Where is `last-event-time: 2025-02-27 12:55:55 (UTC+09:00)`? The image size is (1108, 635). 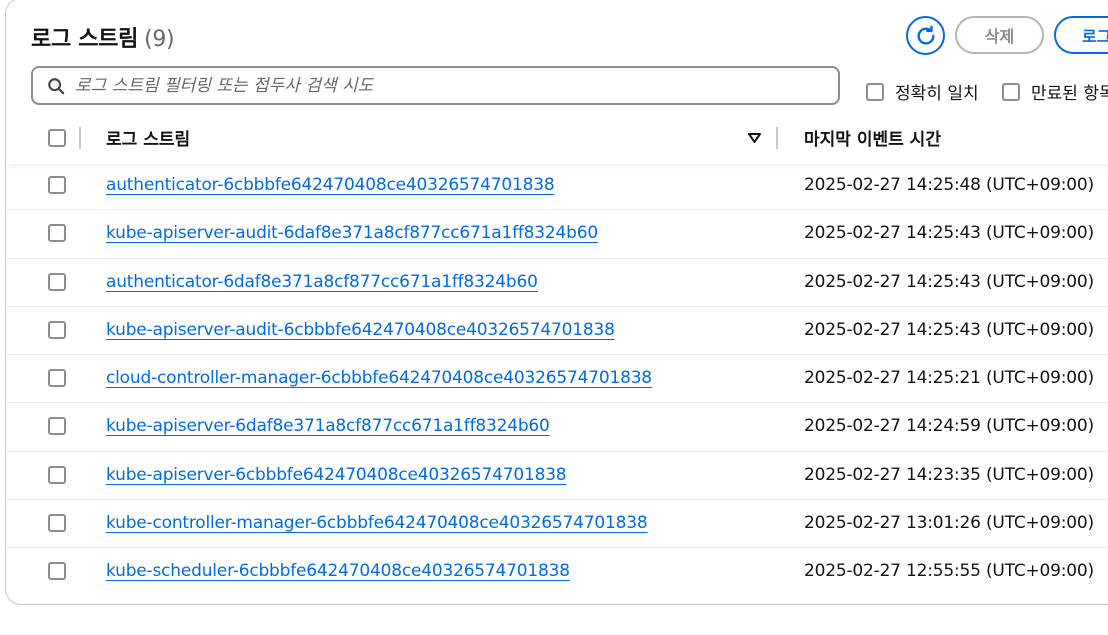 last-event-time: 2025-02-27 12:55:55 (UTC+09:00) is located at coordinates (949, 571).